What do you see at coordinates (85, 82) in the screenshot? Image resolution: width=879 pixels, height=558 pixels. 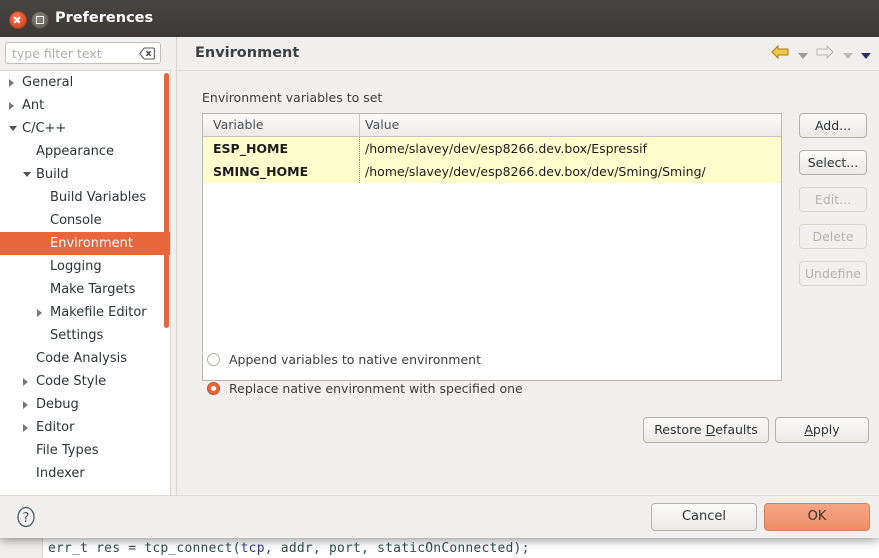 I see `sidebar-item-general: General` at bounding box center [85, 82].